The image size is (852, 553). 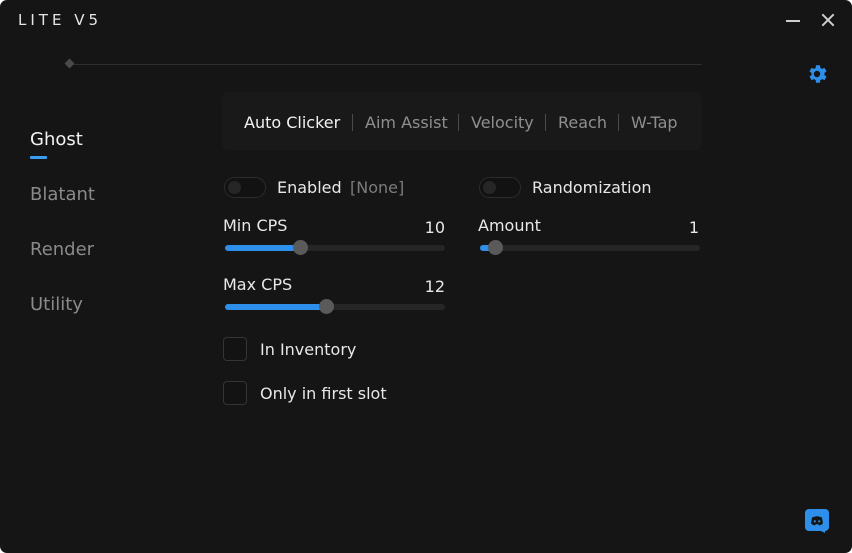 What do you see at coordinates (693, 227) in the screenshot?
I see `amount-value: 1` at bounding box center [693, 227].